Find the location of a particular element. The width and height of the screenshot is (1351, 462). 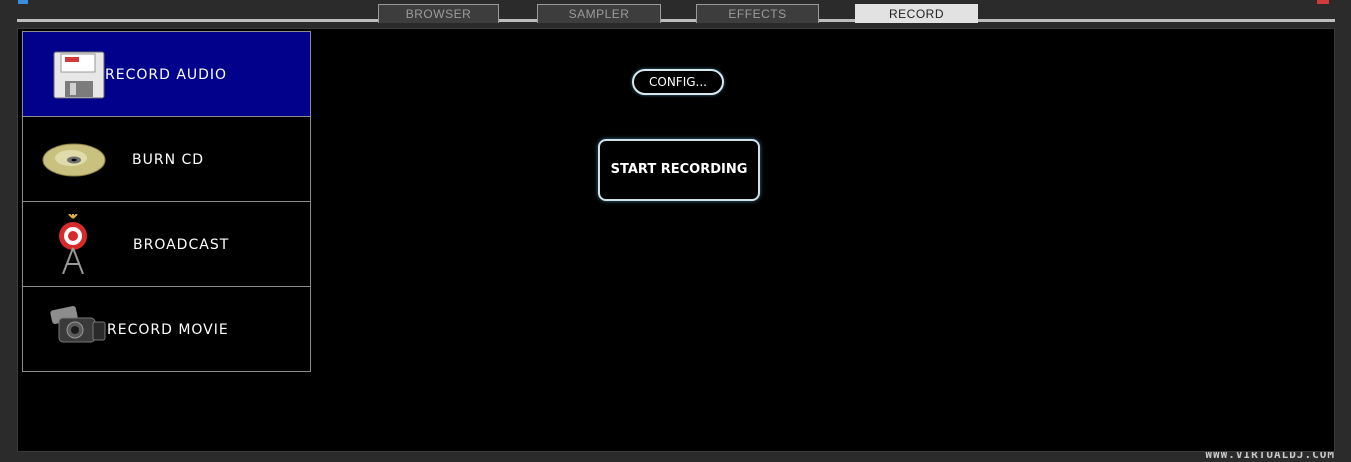

tab-effects: EFFECTS is located at coordinates (757, 13).